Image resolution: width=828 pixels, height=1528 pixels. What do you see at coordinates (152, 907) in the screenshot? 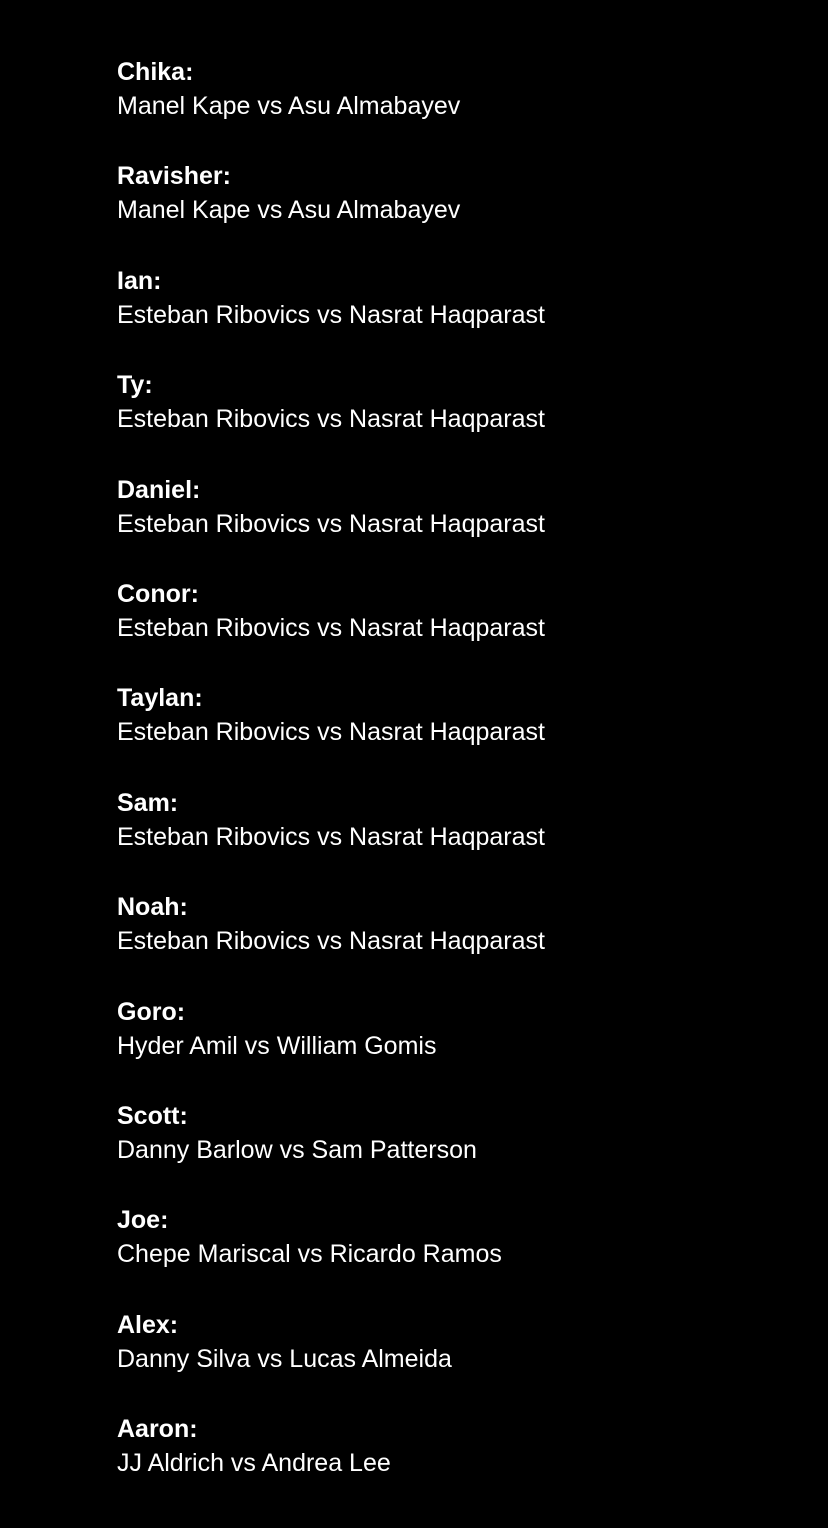
I see `person-name: Noah:` at bounding box center [152, 907].